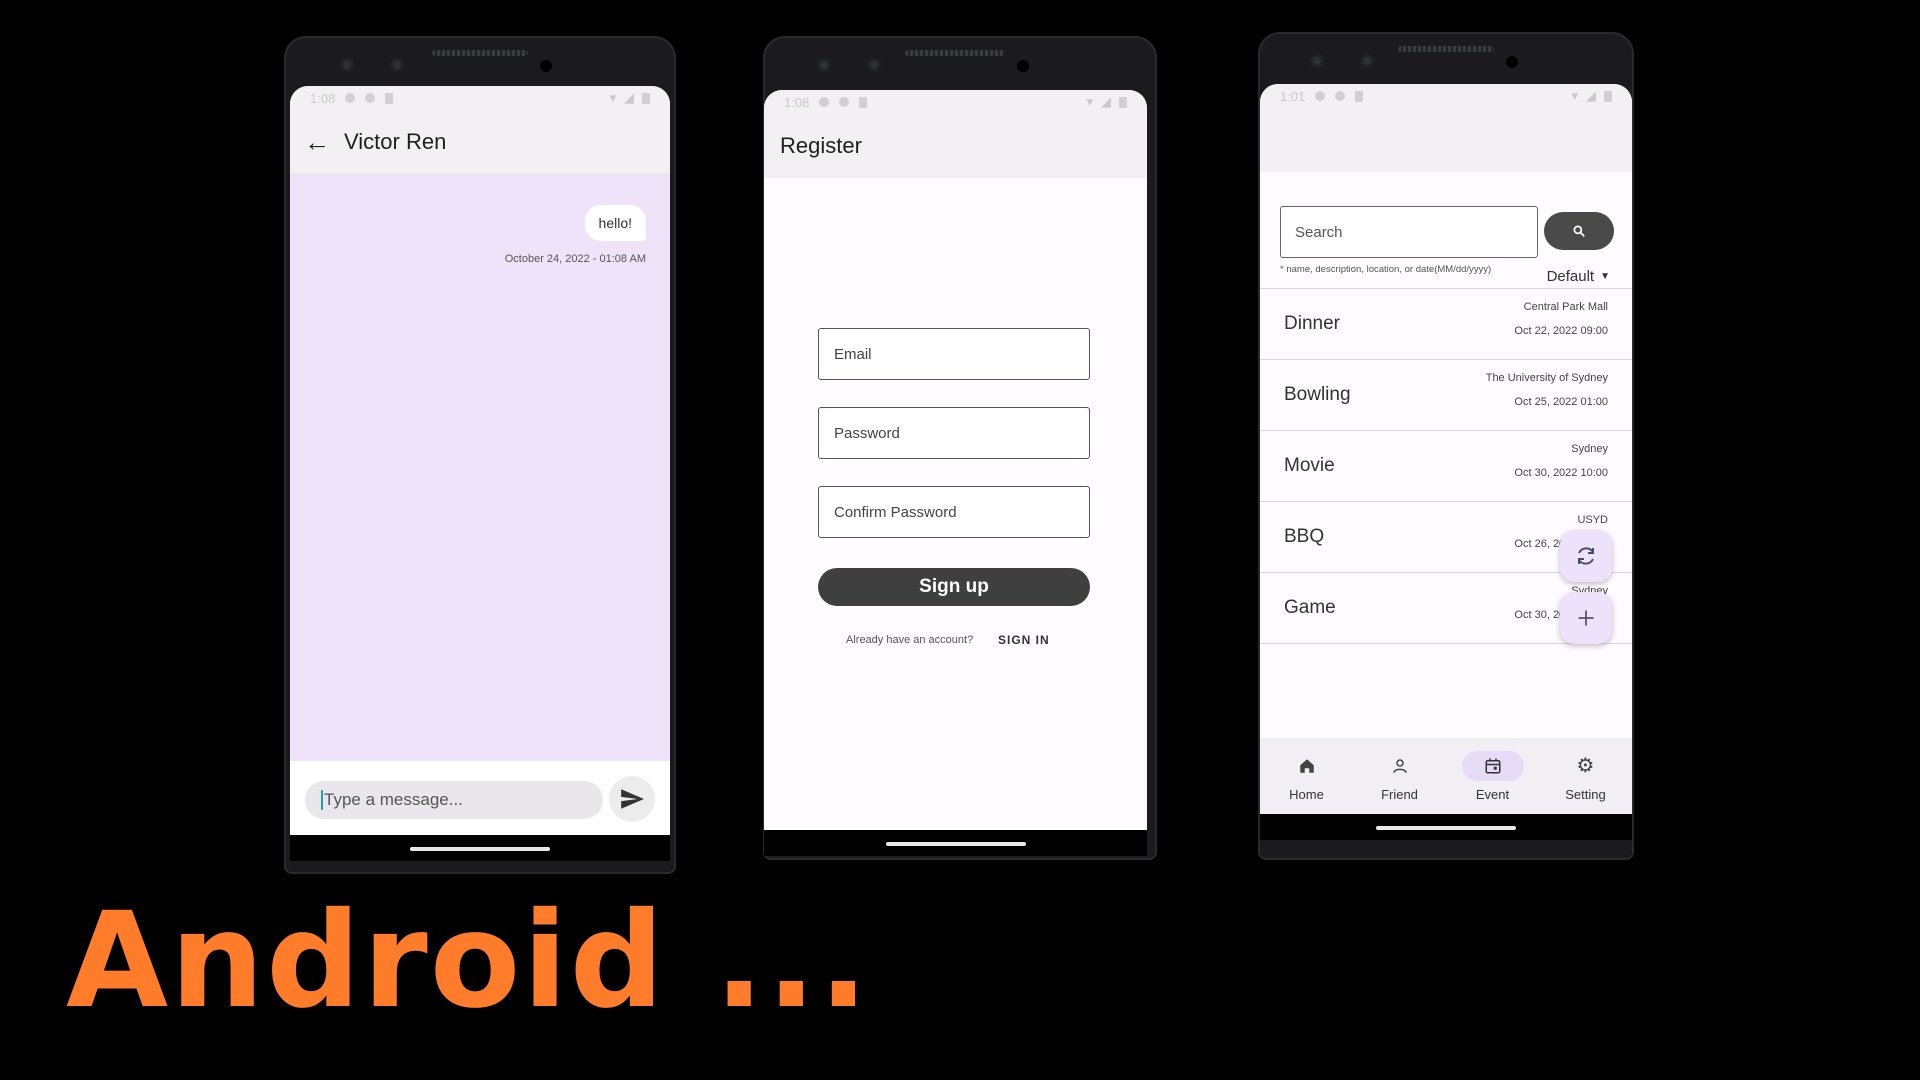  I want to click on search-button, so click(1579, 231).